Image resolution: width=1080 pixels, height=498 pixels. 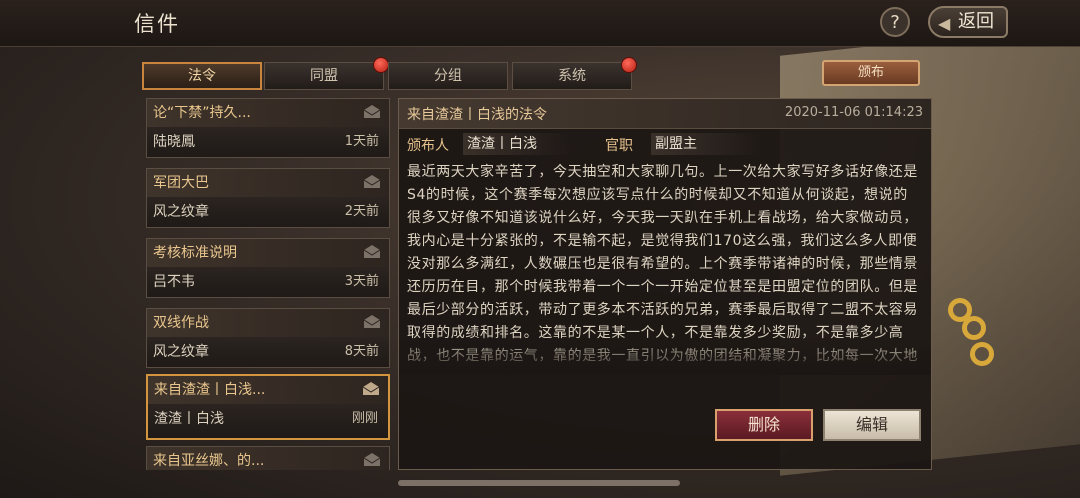 I want to click on tab-alliance: 同盟, so click(x=326, y=73).